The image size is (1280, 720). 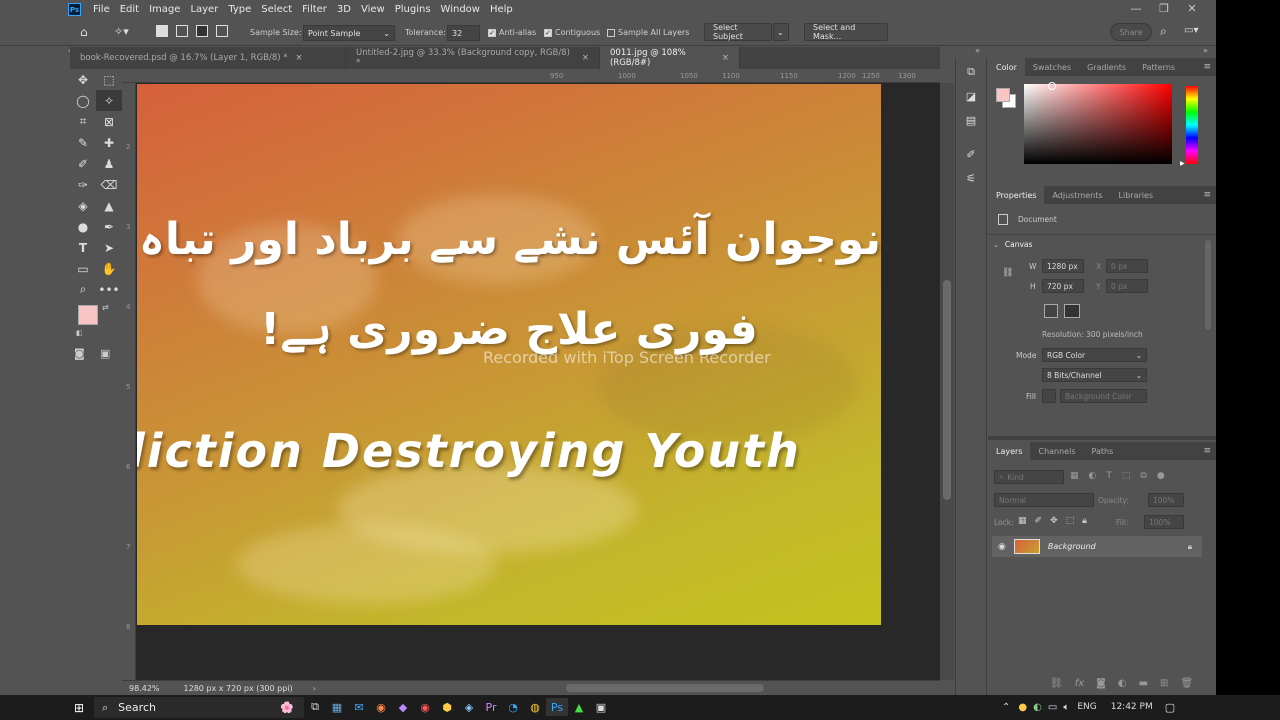 I want to click on menu-edit: Edit, so click(x=129, y=9).